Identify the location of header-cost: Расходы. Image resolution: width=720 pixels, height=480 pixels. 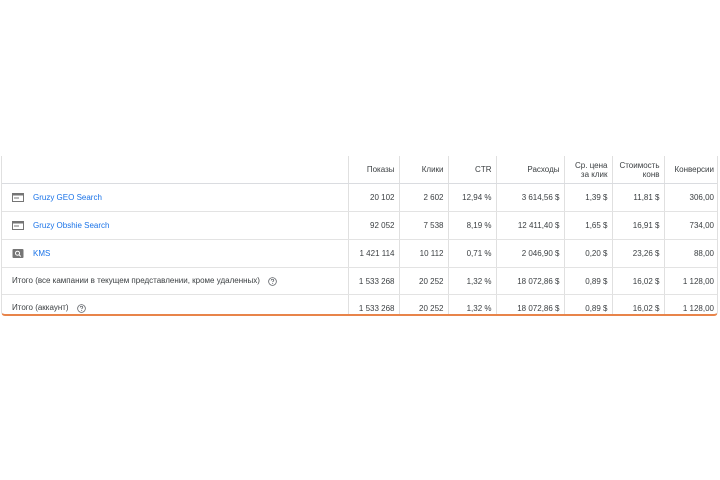
(529, 170).